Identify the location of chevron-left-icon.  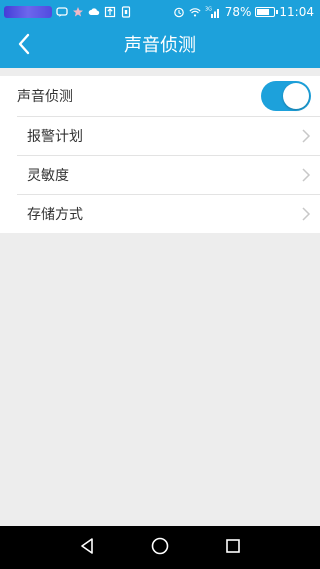
(24, 46).